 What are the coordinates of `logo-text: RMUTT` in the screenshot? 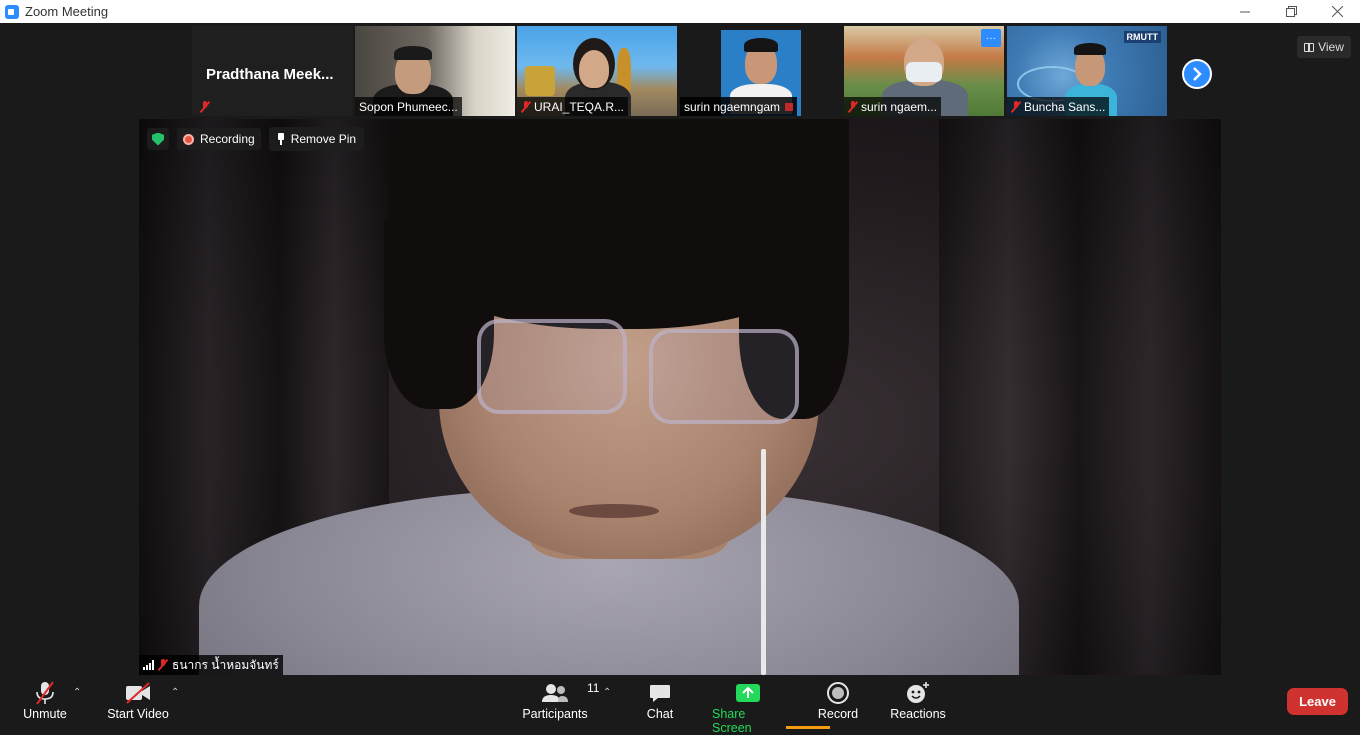 It's located at (1142, 37).